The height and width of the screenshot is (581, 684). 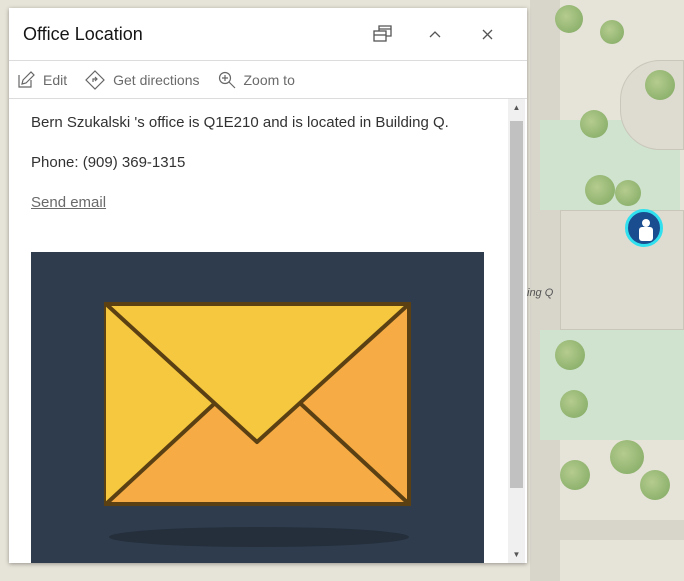 I want to click on zoom-to-label: Zoom to, so click(x=269, y=79).